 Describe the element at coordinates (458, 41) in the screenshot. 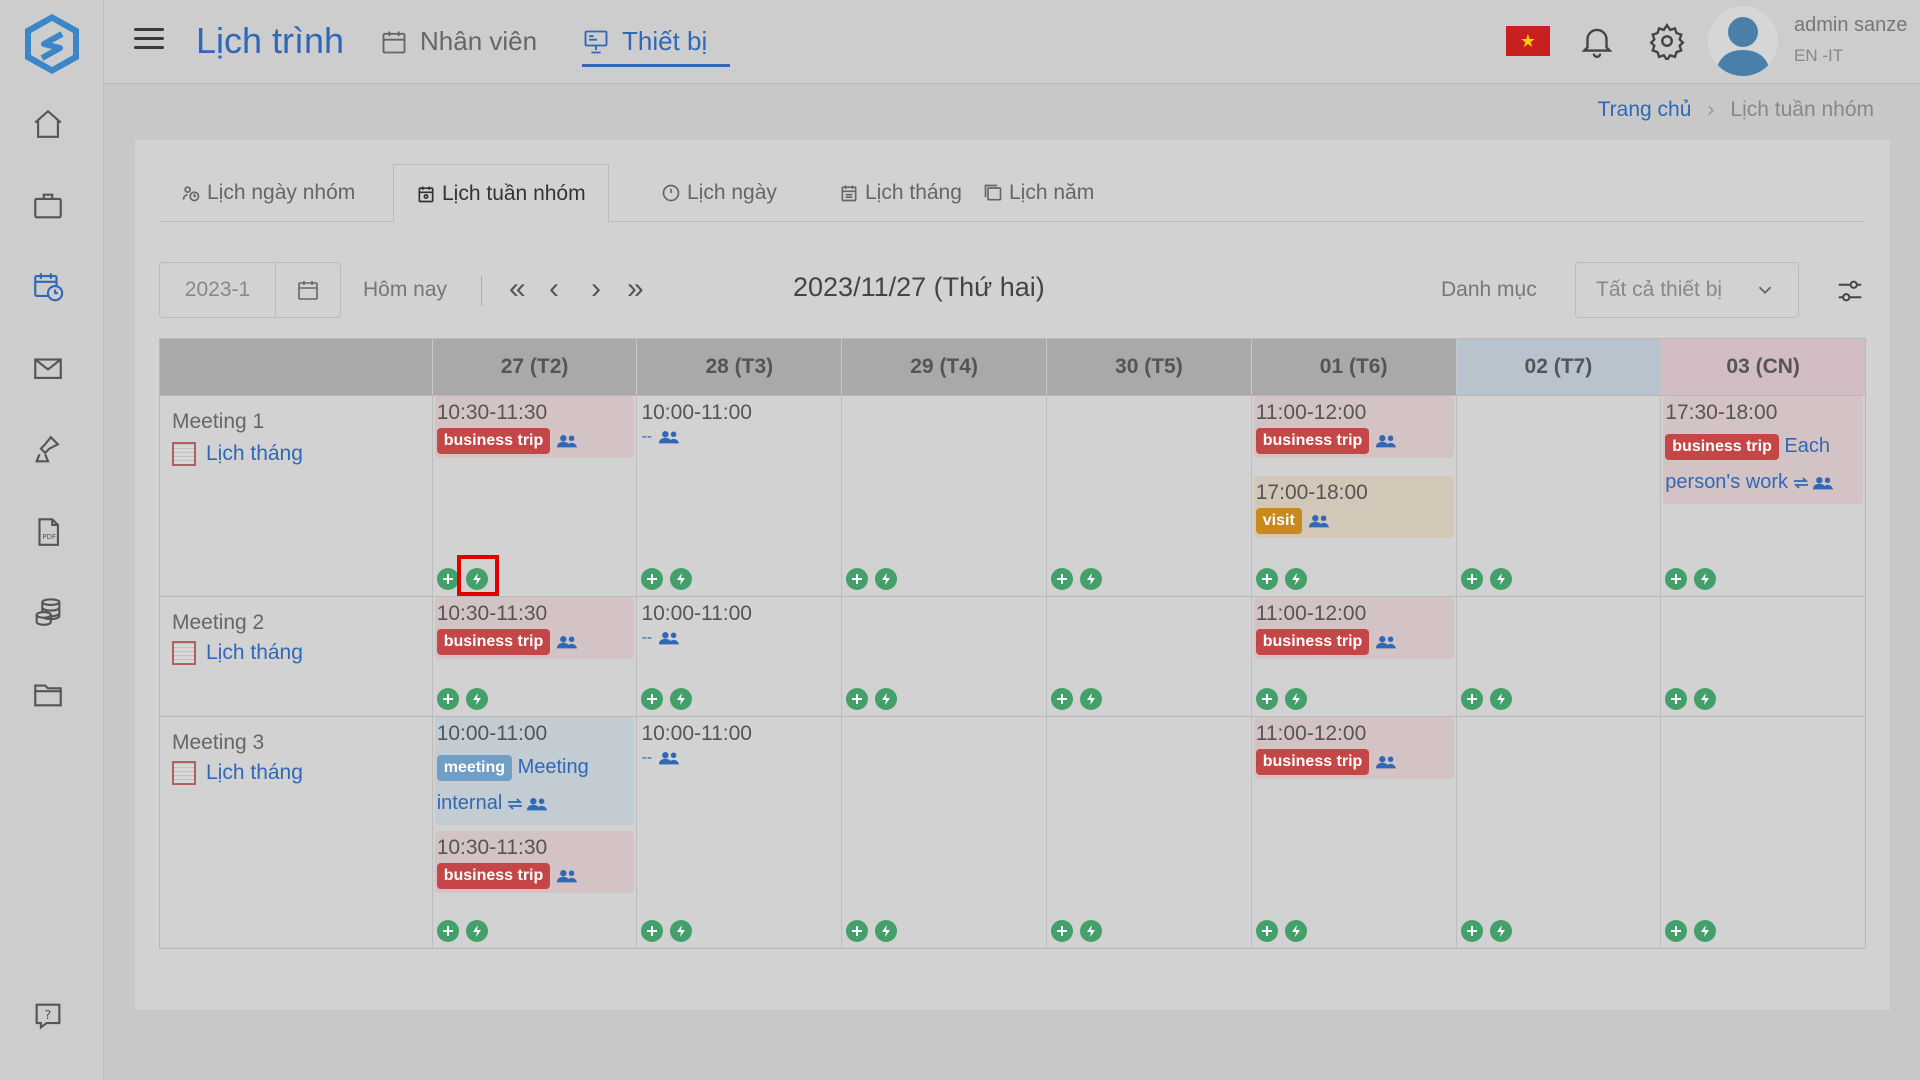

I see `tab-staff: Nhân viên` at that location.